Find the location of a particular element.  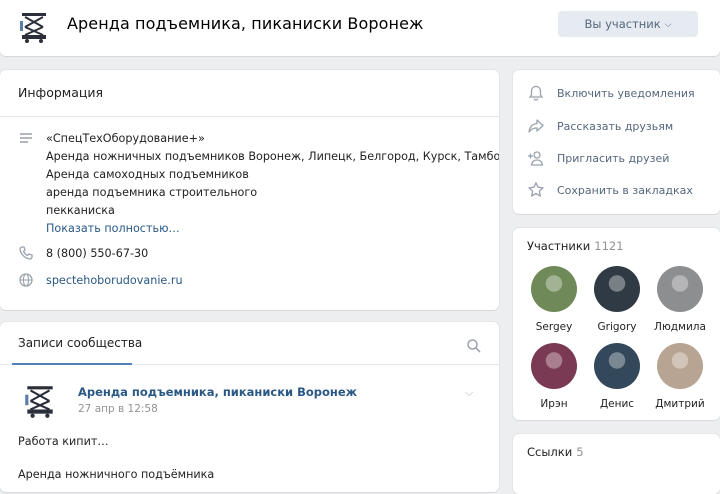

links-count: 5 is located at coordinates (580, 452).